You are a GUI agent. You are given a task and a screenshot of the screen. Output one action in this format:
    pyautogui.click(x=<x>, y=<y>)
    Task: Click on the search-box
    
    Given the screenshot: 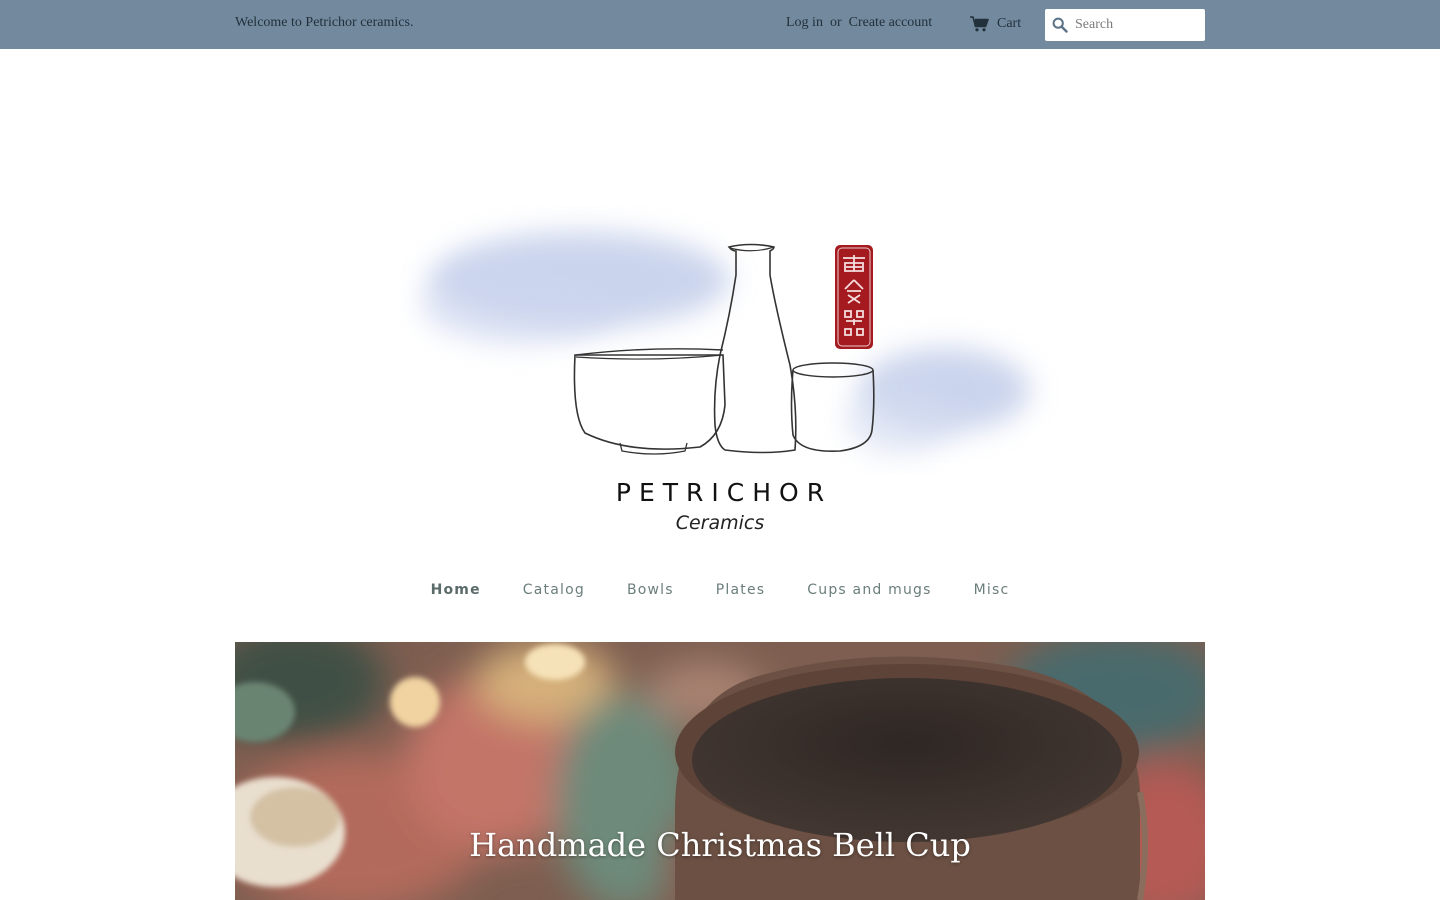 What is the action you would take?
    pyautogui.click(x=1125, y=25)
    